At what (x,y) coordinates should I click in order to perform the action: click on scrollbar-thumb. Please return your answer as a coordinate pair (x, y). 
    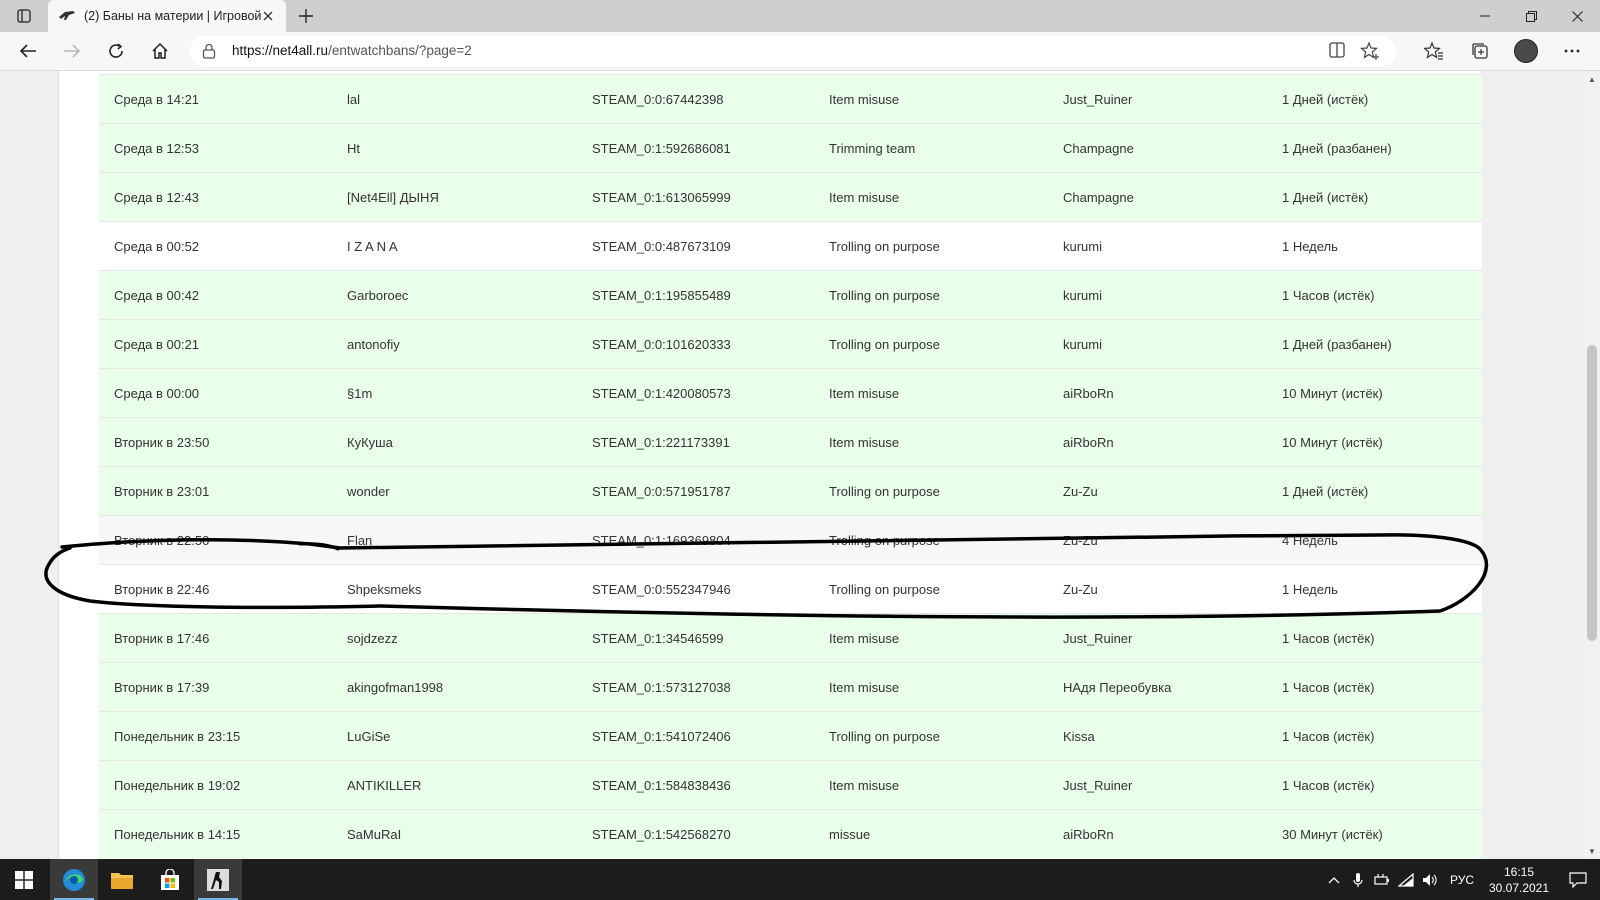
    Looking at the image, I should click on (1592, 493).